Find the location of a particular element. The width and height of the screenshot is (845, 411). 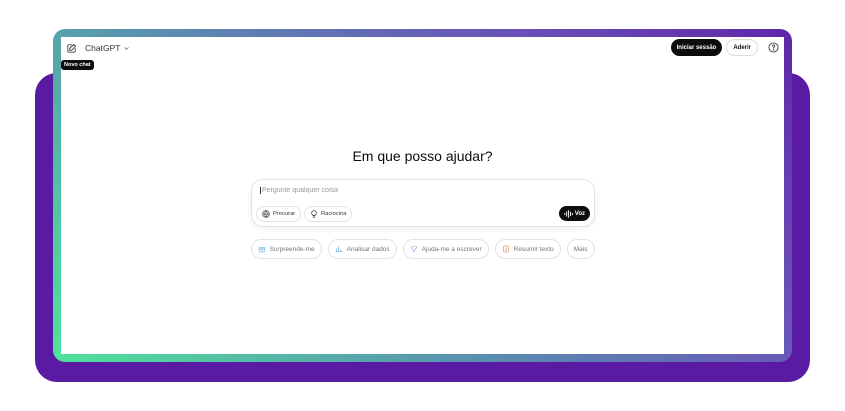

waveform-icon is located at coordinates (568, 213).